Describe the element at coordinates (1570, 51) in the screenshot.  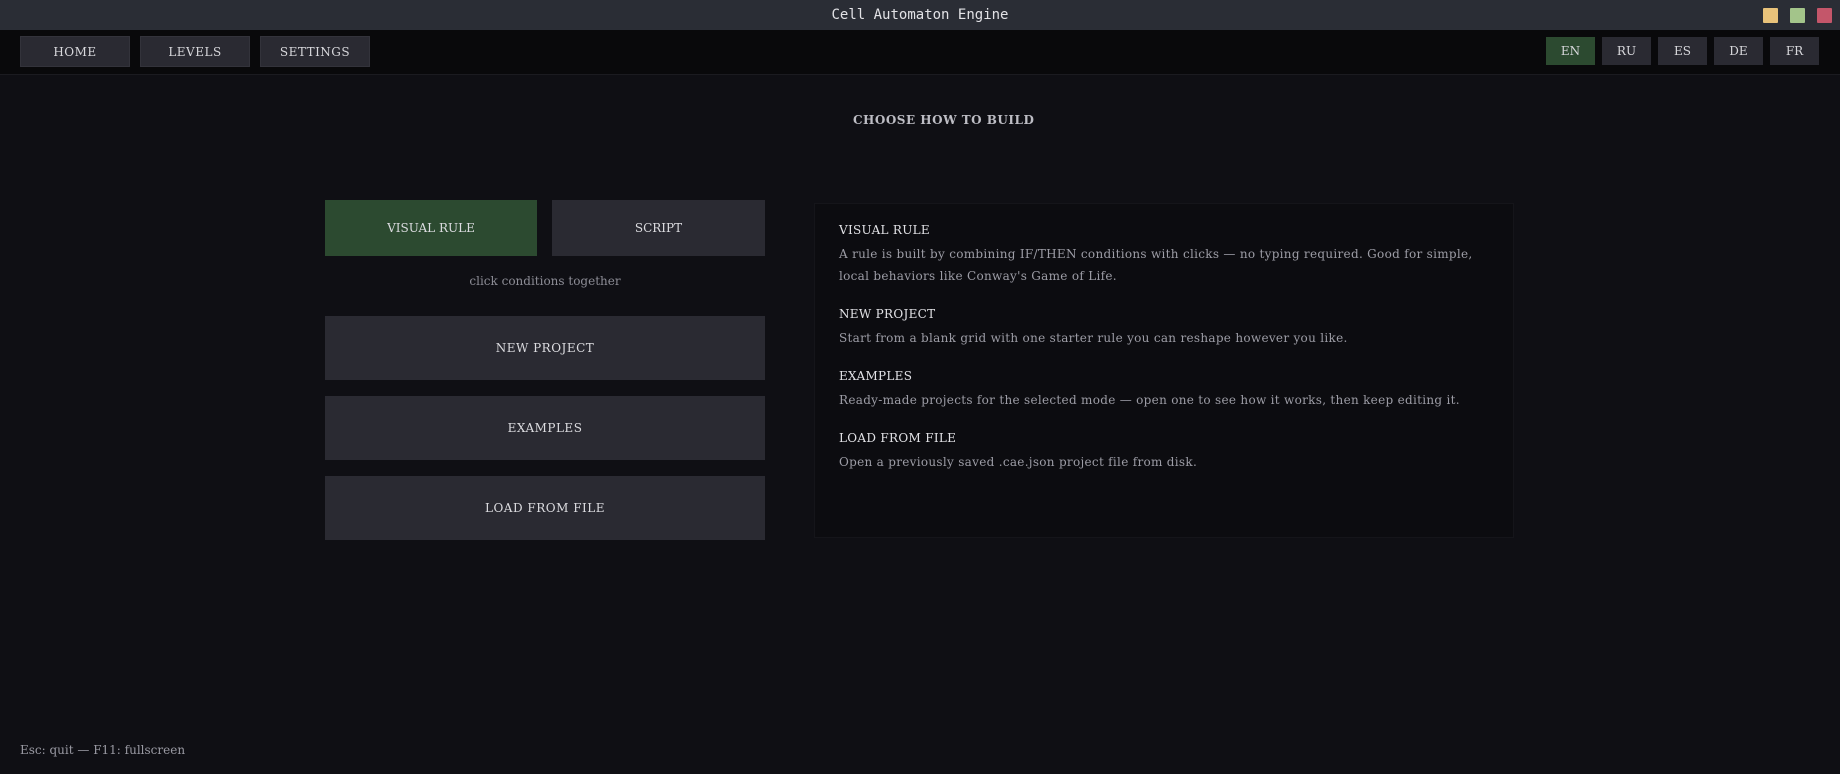
I see `language-en-button: EN` at that location.